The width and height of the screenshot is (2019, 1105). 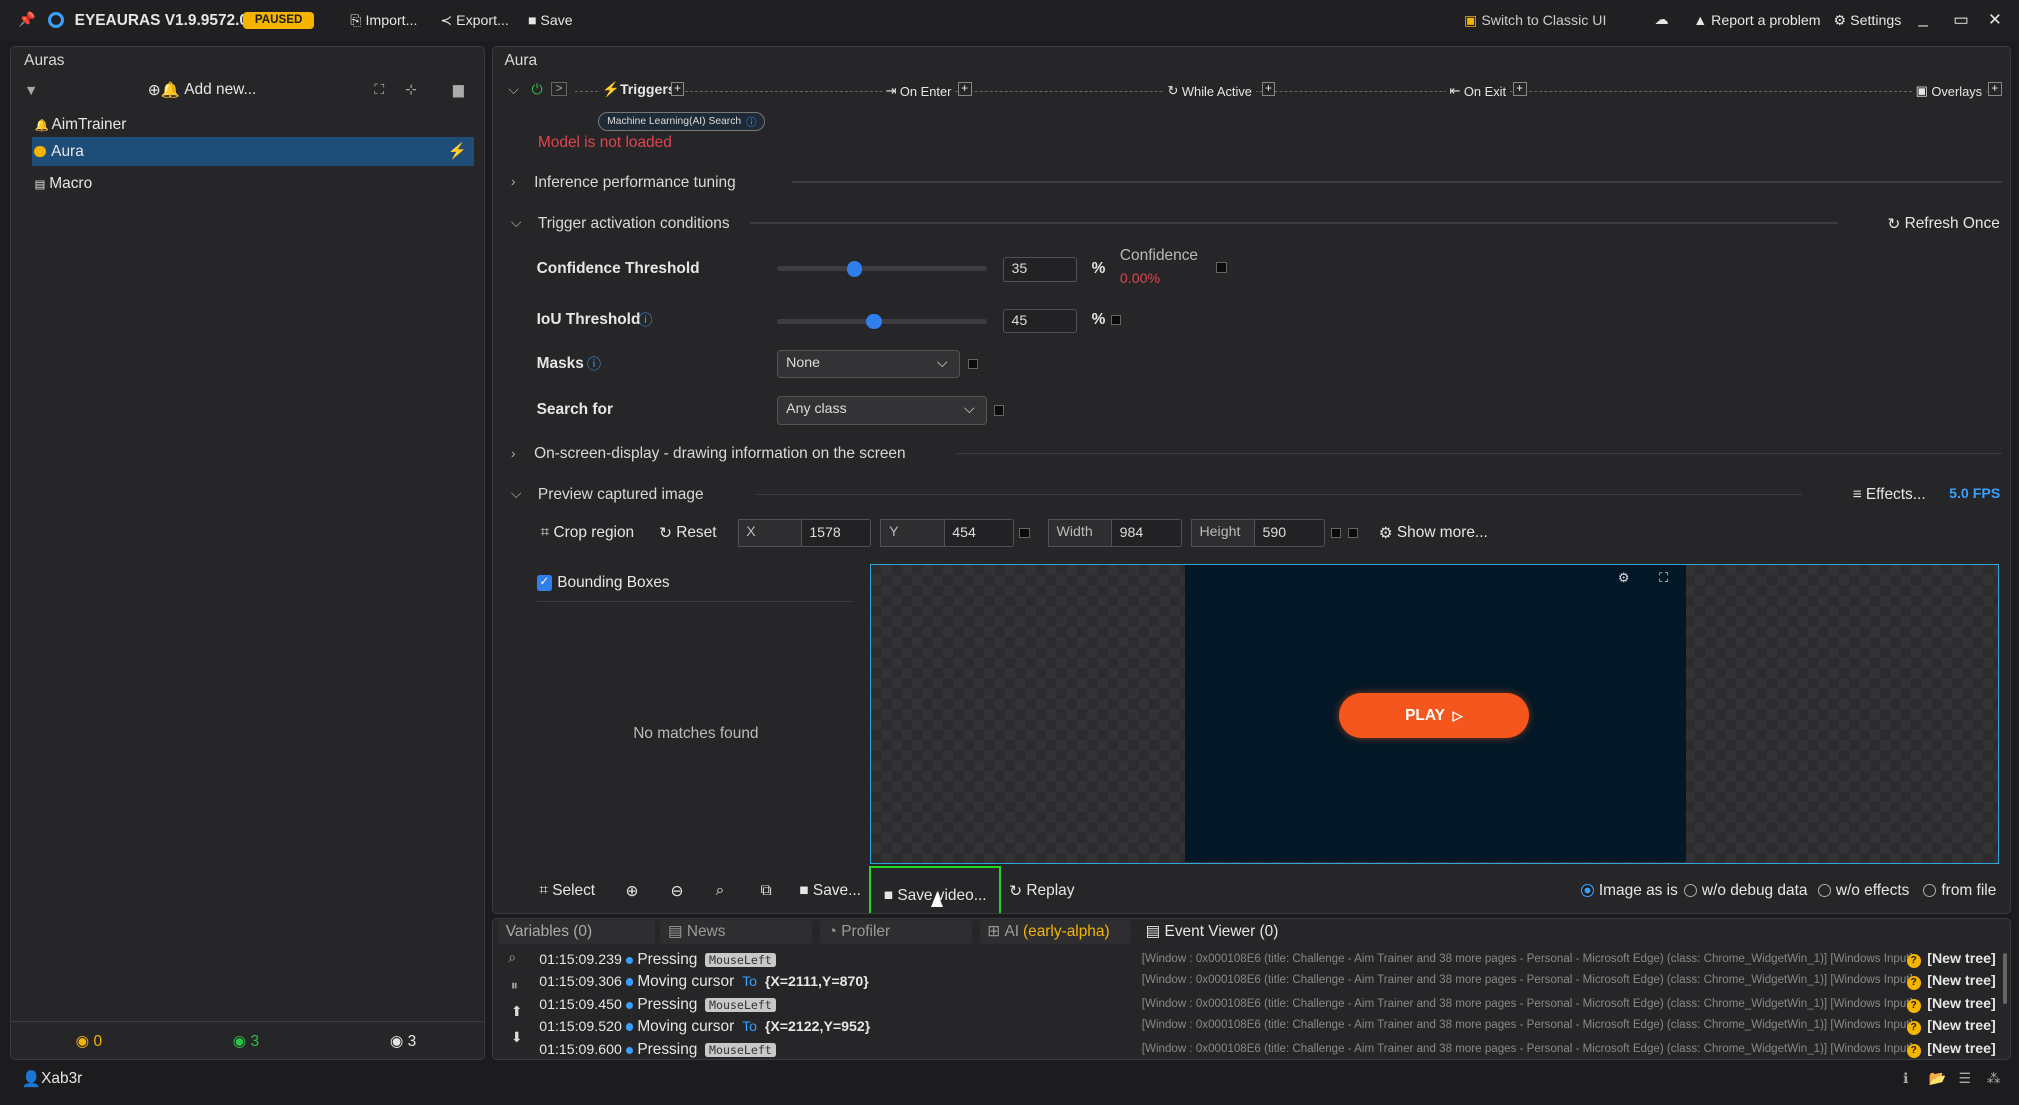 I want to click on select-button: ⌗ Select, so click(x=567, y=891).